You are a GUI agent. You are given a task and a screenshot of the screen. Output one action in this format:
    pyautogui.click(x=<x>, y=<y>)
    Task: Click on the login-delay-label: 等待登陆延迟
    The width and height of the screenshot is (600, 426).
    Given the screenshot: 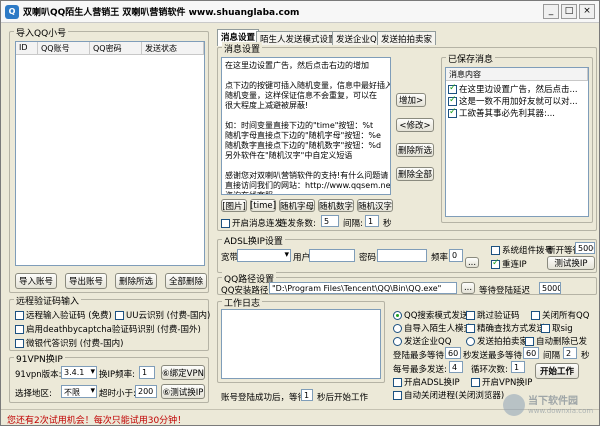 What is the action you would take?
    pyautogui.click(x=505, y=291)
    